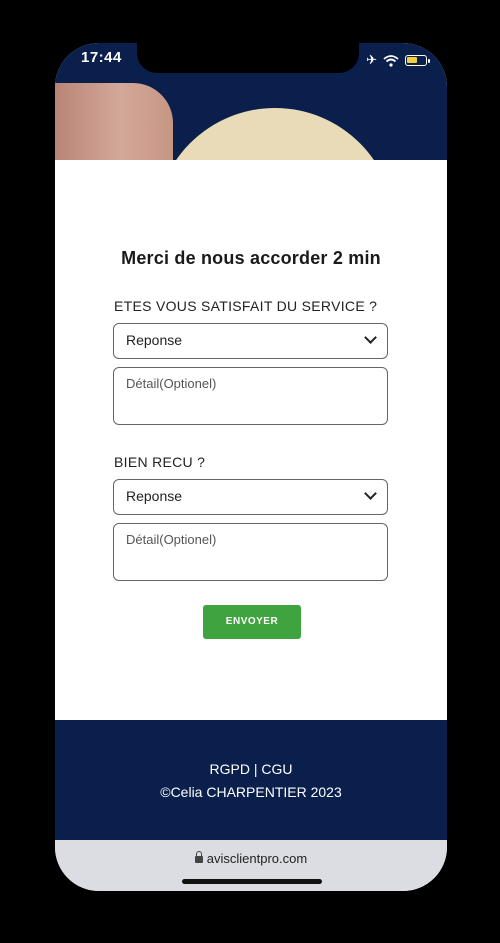 The height and width of the screenshot is (943, 500). I want to click on hero-hand, so click(114, 121).